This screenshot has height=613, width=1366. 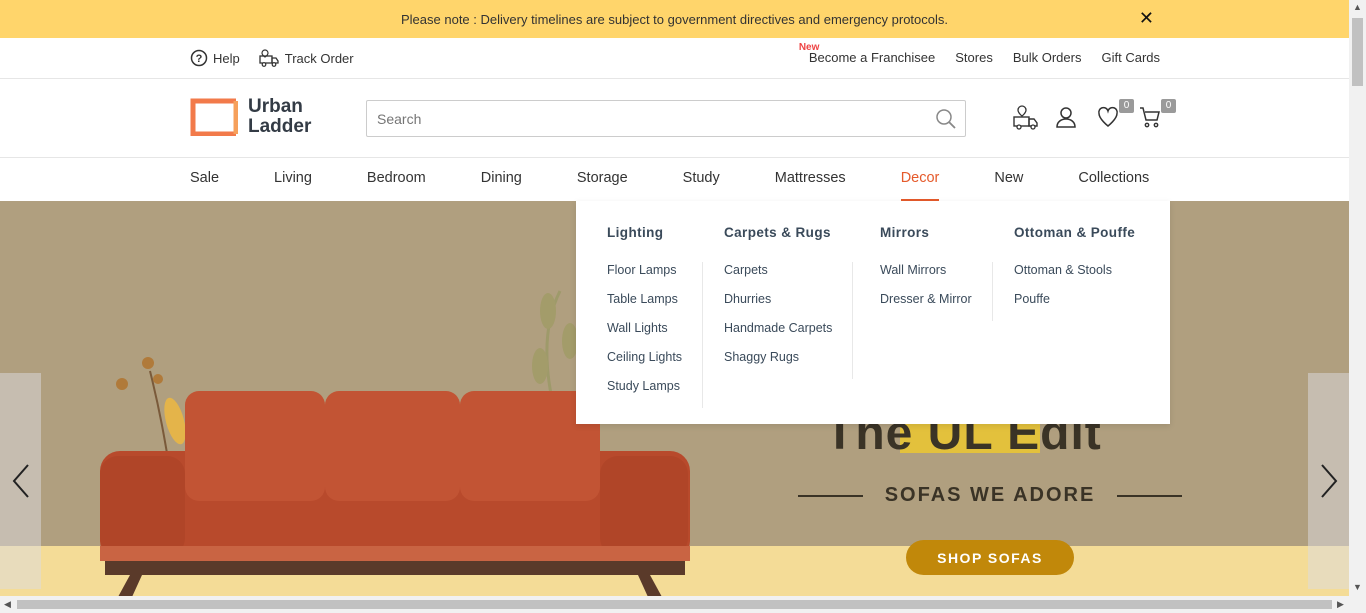 I want to click on track-order-link: Track Order, so click(x=306, y=58).